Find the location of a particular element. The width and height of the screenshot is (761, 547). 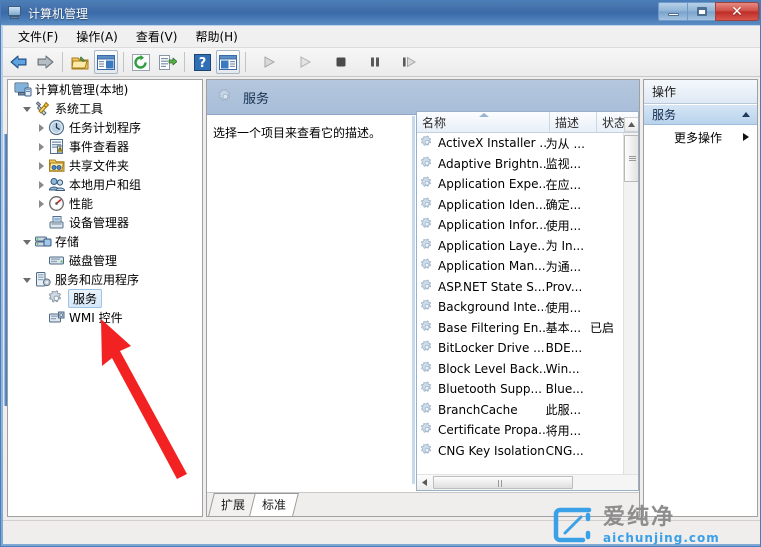

services-pane-title: 服务 is located at coordinates (256, 99).